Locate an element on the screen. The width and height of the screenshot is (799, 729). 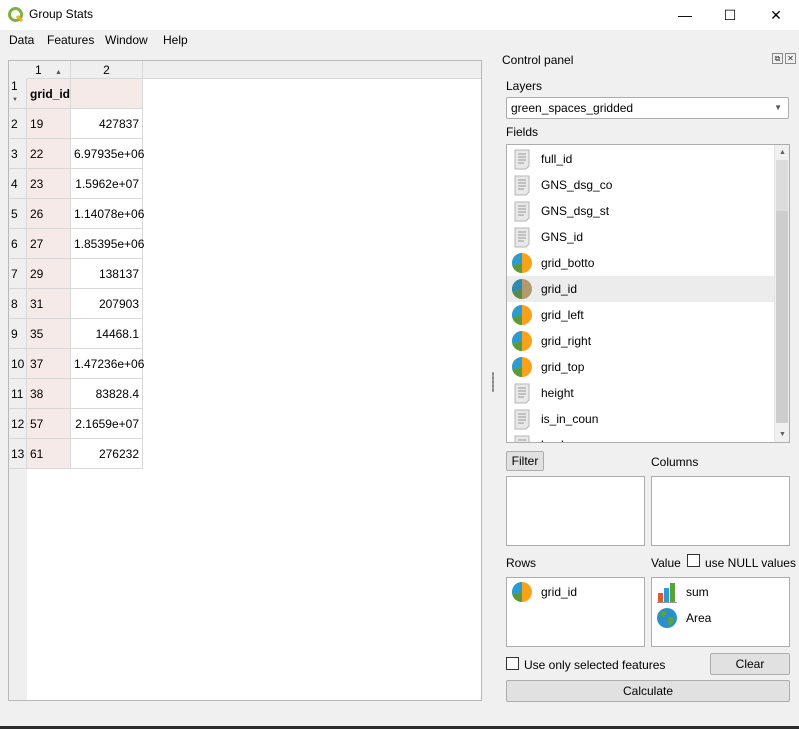
table-cell-value: 83828.4 is located at coordinates (107, 394).